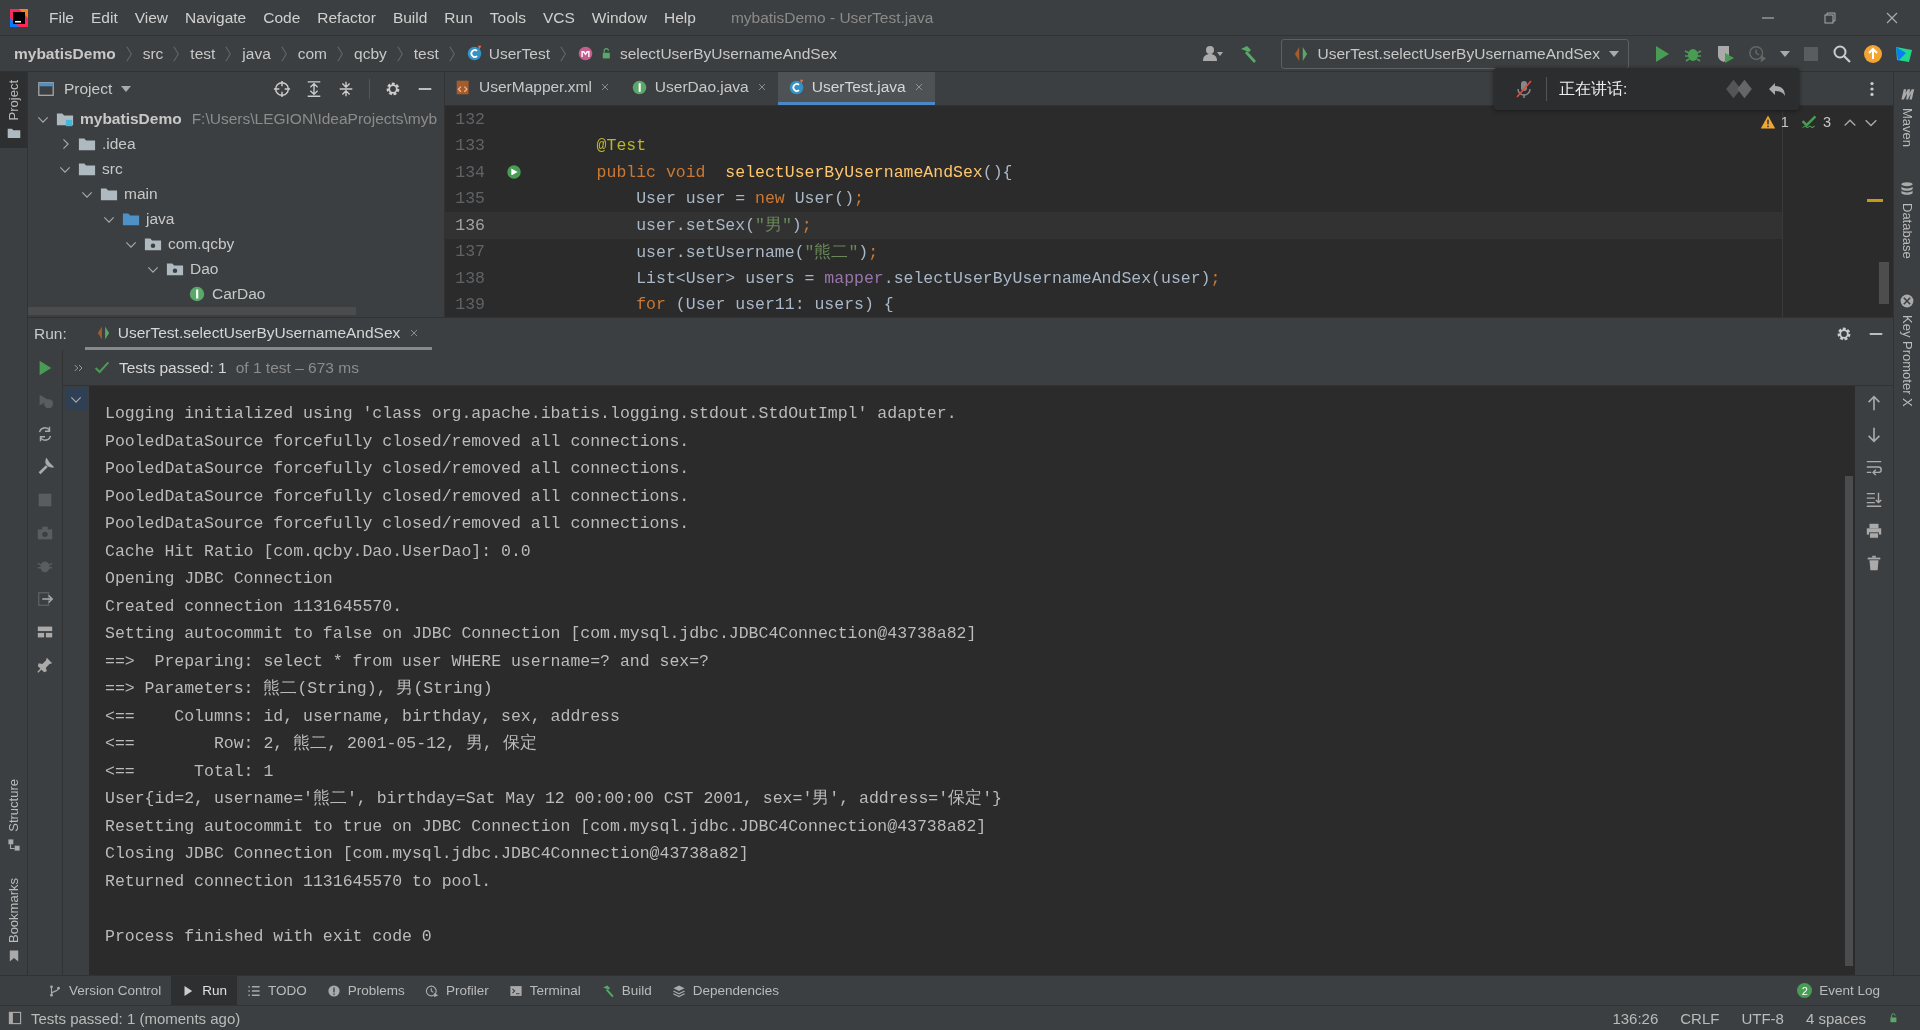 The height and width of the screenshot is (1030, 1920). I want to click on tree-item: src, so click(236, 168).